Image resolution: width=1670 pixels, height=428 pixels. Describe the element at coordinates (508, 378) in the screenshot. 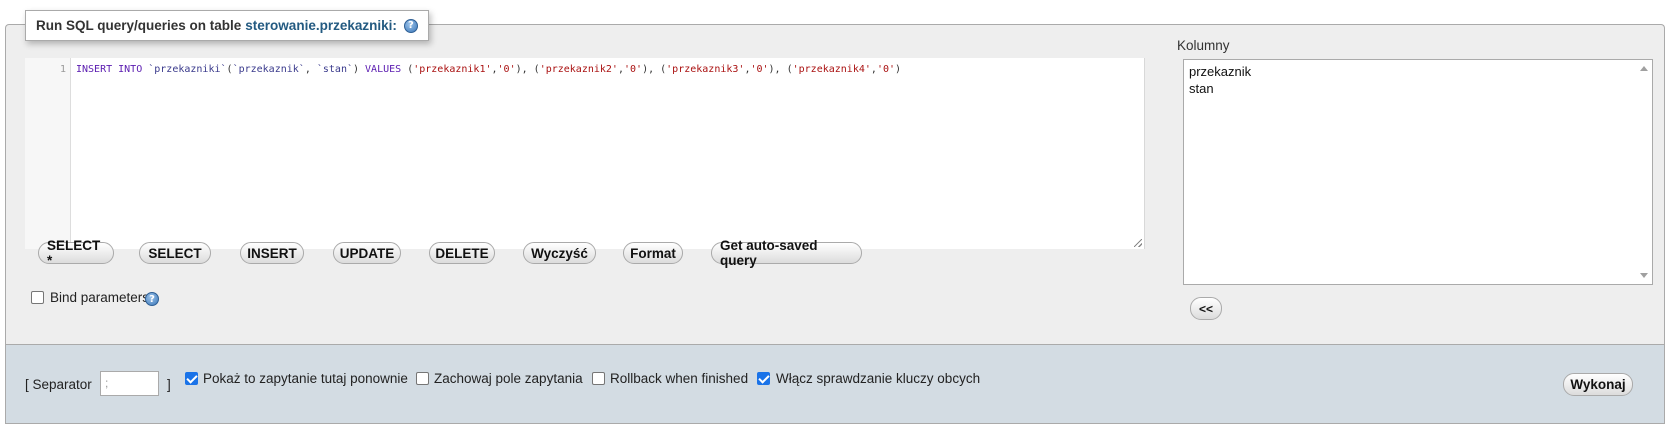

I see `retain-query-box-label: Zachowaj pole zapytania` at that location.